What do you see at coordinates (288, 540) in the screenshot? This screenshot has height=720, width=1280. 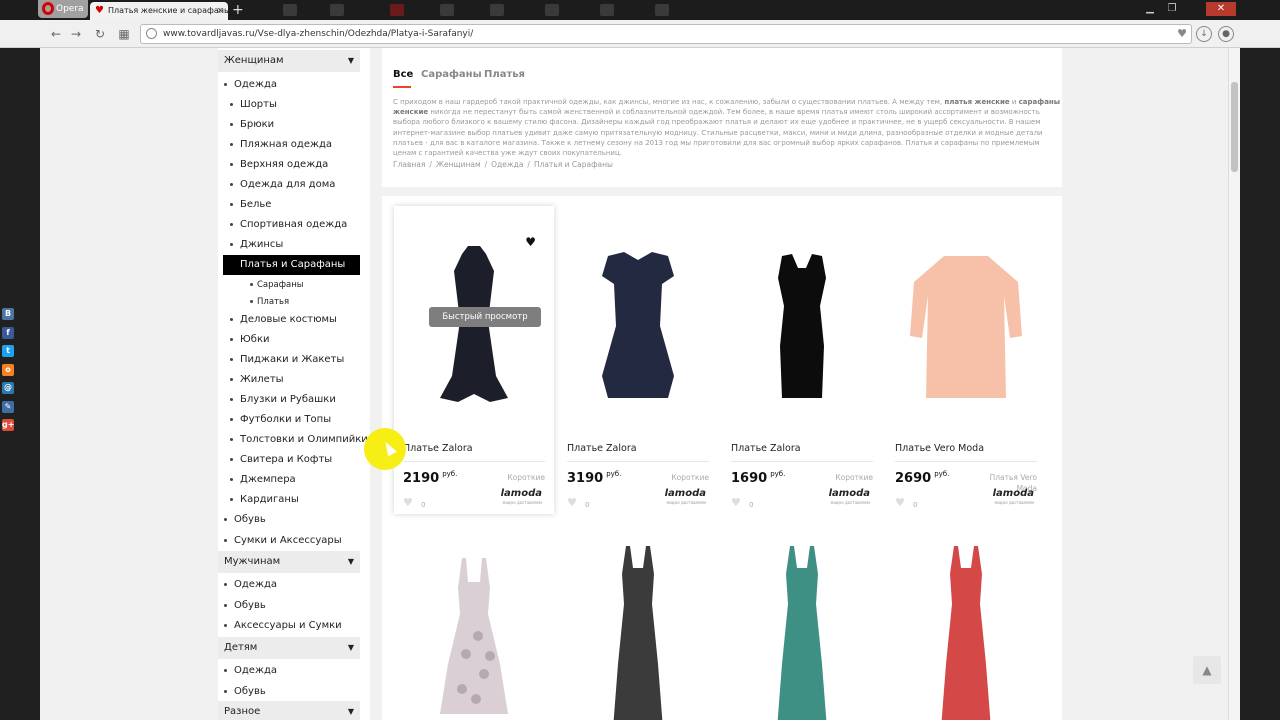 I see `sidebar-item: Сумки и Аксессуары` at bounding box center [288, 540].